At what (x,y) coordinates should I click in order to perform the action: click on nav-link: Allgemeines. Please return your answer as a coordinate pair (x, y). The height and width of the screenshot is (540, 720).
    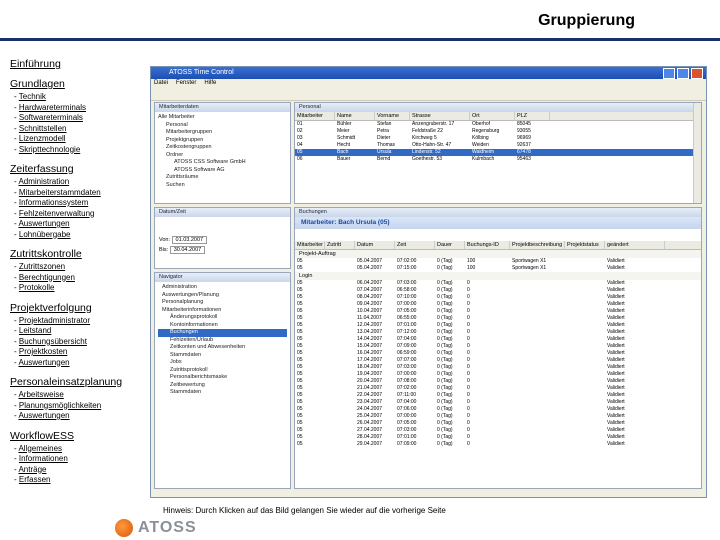
    Looking at the image, I should click on (40, 448).